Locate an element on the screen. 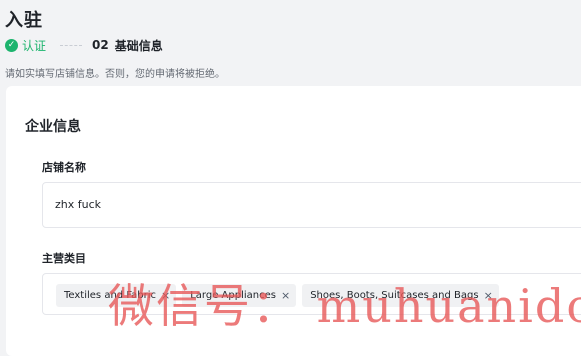 This screenshot has width=581, height=356. step-basic-number: 02 is located at coordinates (100, 45).